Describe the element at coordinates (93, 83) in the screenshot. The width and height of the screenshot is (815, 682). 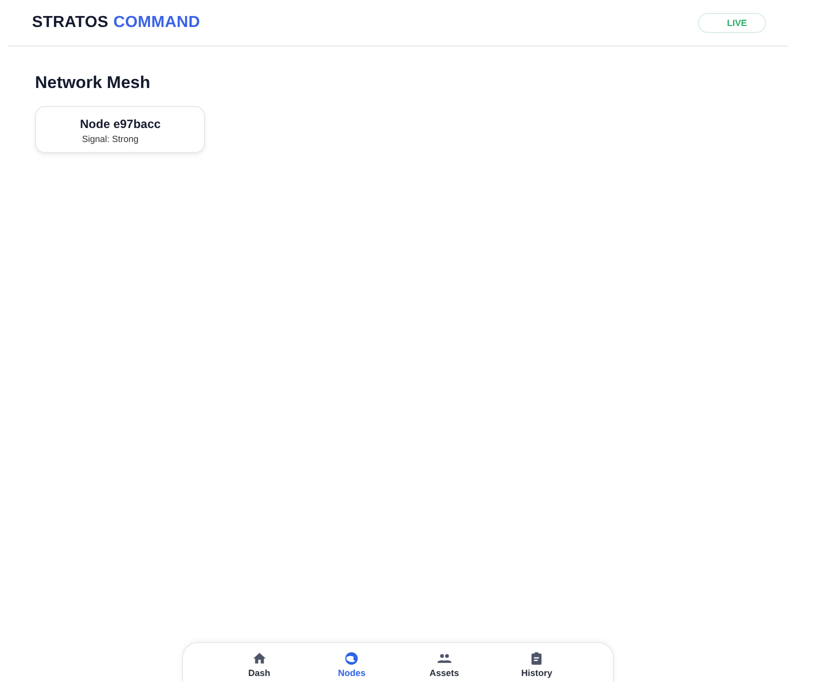
I see `section-title: Network Mesh` at that location.